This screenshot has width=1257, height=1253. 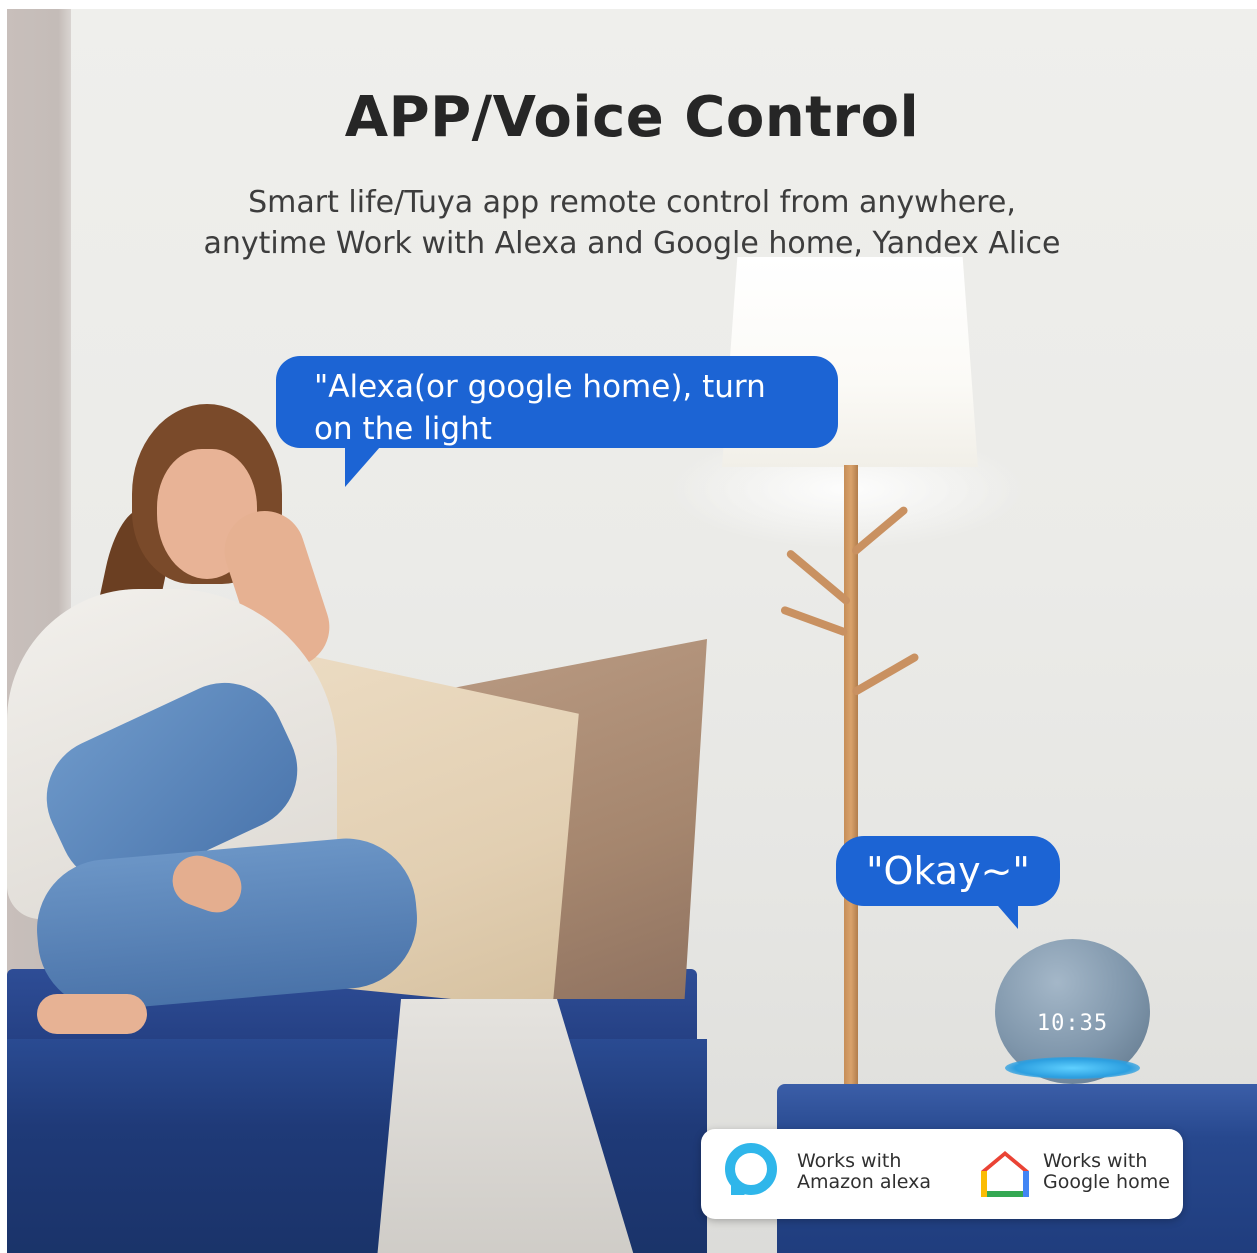 I want to click on woman-foot, so click(x=92, y=1014).